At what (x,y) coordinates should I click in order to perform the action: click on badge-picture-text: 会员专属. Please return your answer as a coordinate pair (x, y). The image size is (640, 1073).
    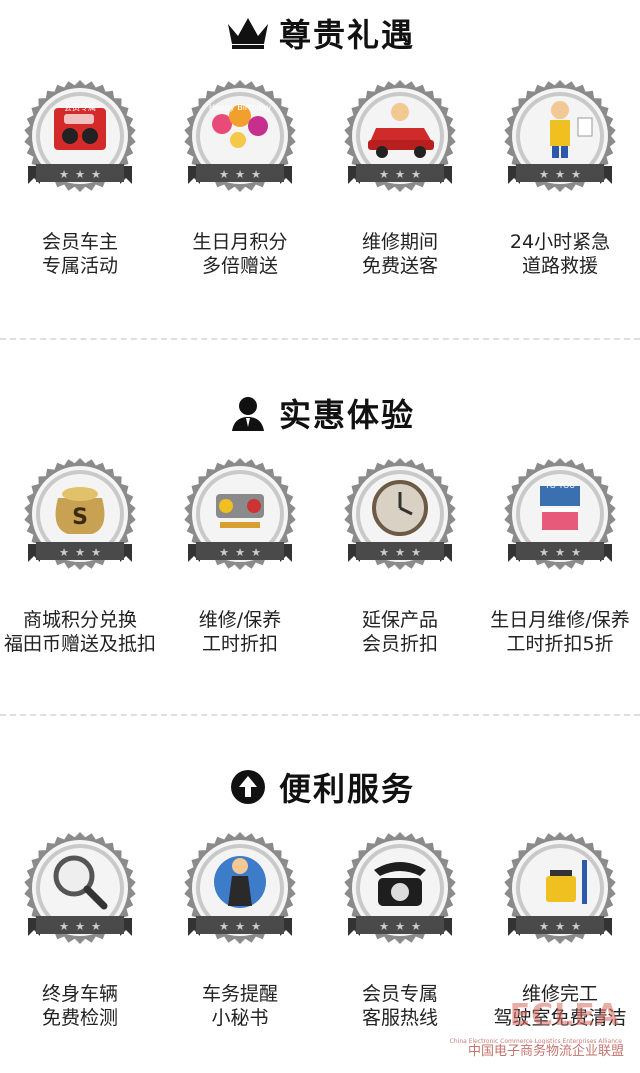
    Looking at the image, I should click on (80, 107).